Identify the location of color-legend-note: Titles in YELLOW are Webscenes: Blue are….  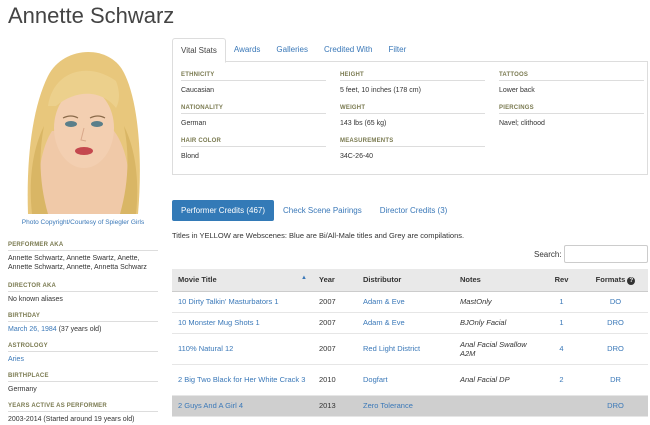
(318, 235).